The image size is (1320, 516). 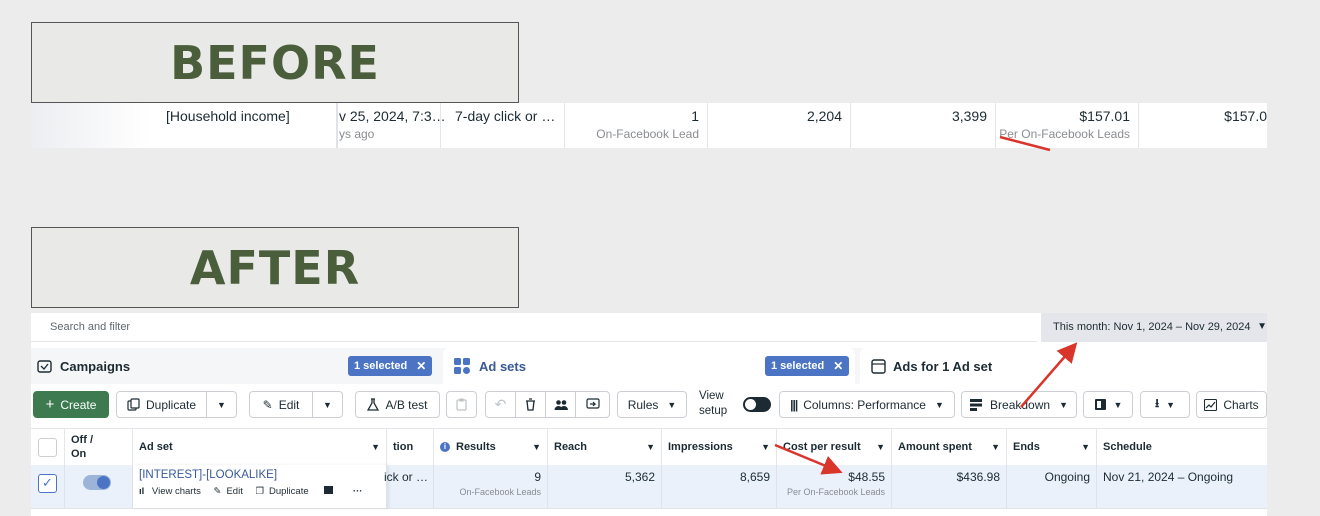 I want to click on header-ends-label: Ends, so click(x=1026, y=447).